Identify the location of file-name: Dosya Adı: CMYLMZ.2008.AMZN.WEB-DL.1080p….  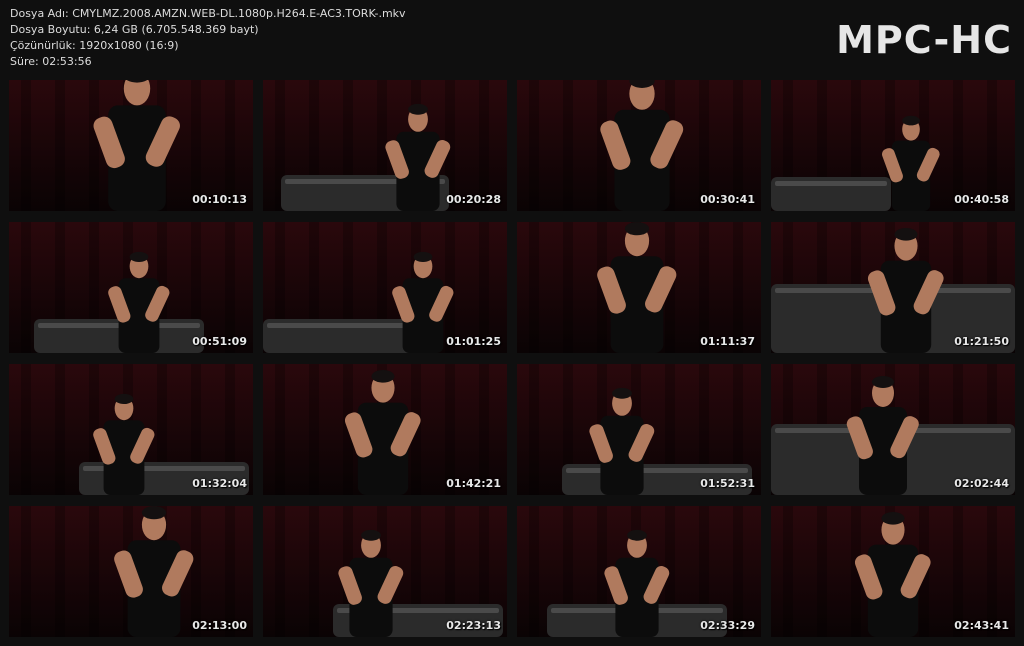
(208, 13).